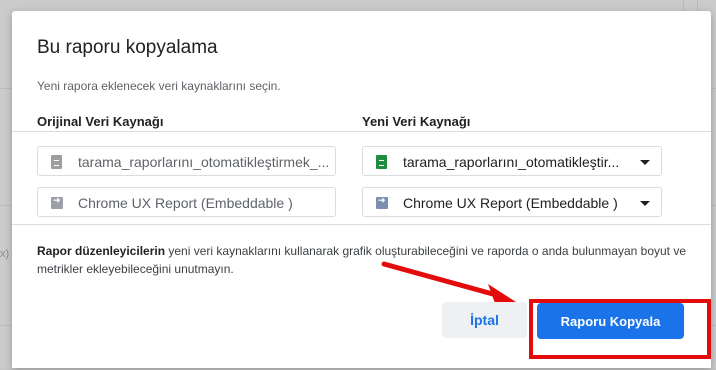 The width and height of the screenshot is (716, 370). I want to click on cancel-button: İptal, so click(484, 320).